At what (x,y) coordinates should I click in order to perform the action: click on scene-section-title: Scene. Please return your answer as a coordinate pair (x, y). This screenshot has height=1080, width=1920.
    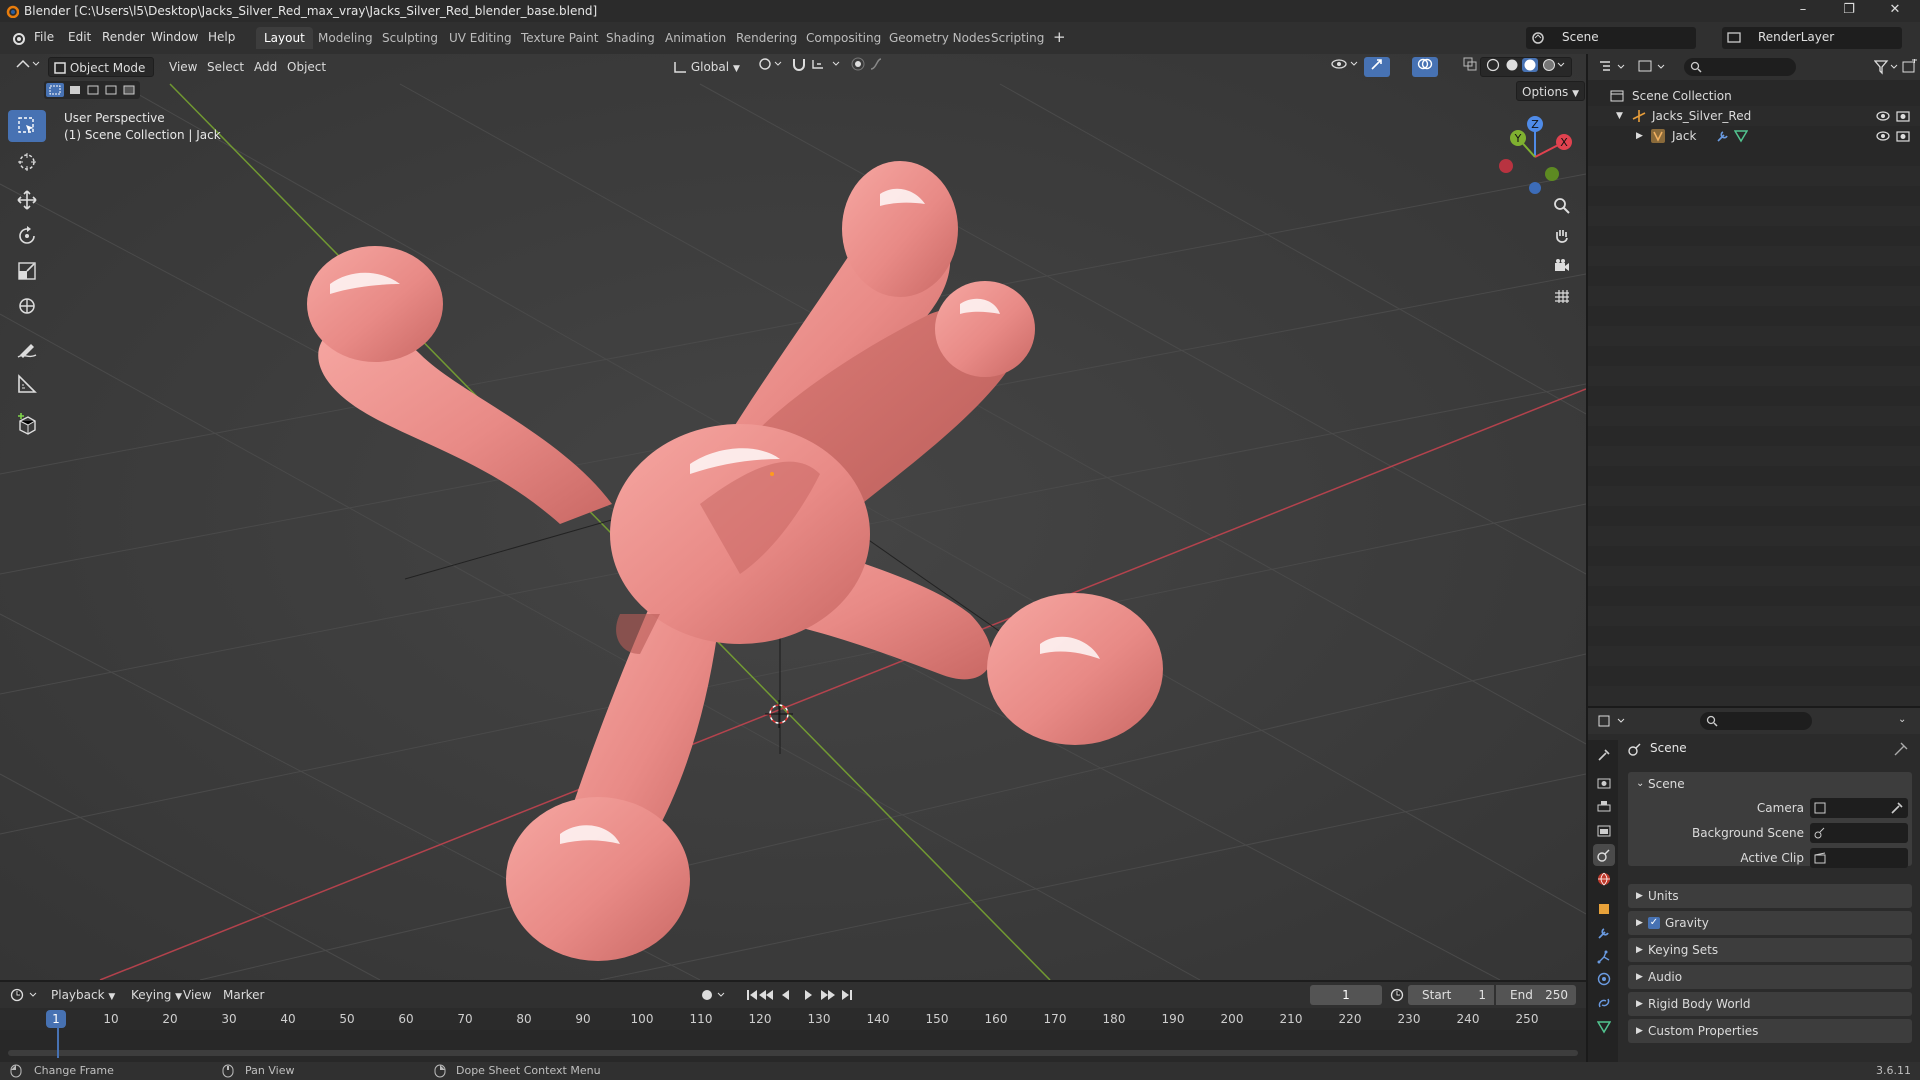
    Looking at the image, I should click on (1666, 784).